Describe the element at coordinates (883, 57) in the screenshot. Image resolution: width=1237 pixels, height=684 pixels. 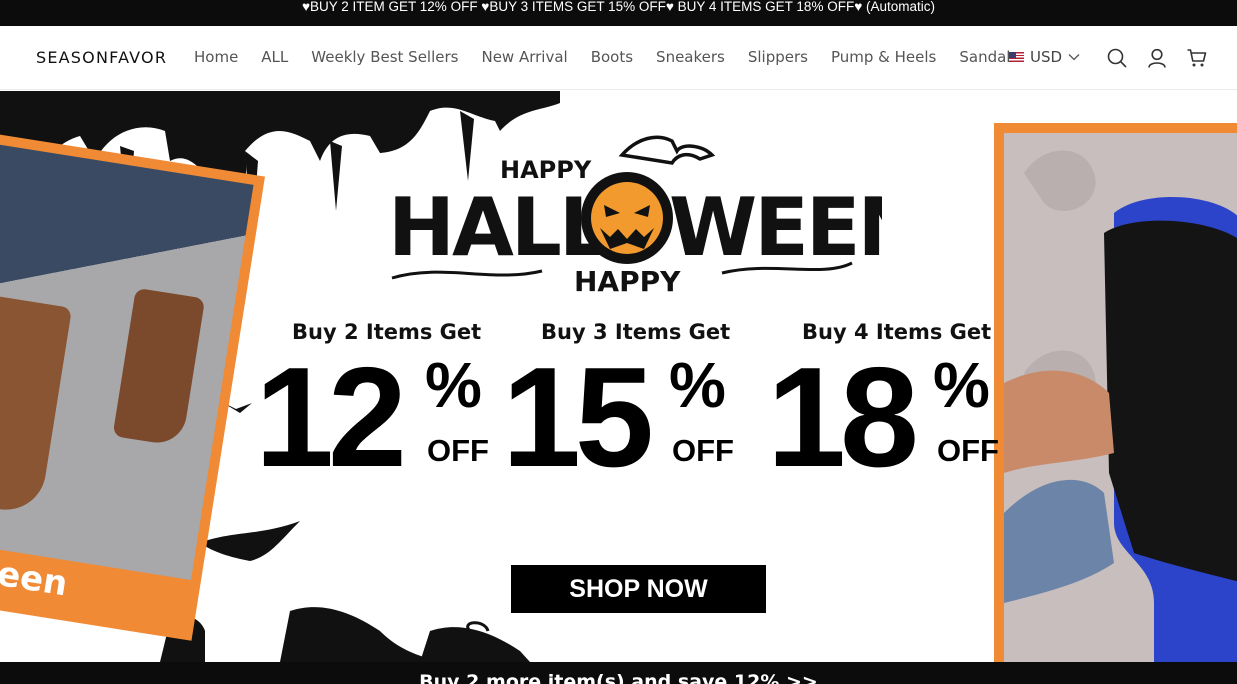
I see `nav-pump-heels: Pump & Heels` at that location.